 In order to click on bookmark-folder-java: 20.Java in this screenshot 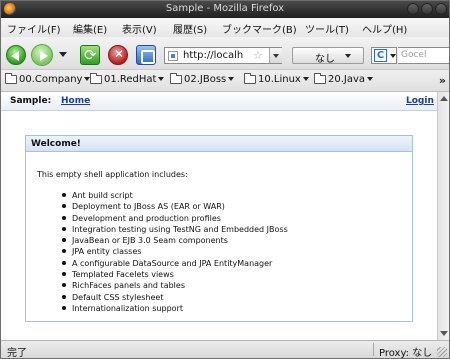, I will do `click(344, 80)`.